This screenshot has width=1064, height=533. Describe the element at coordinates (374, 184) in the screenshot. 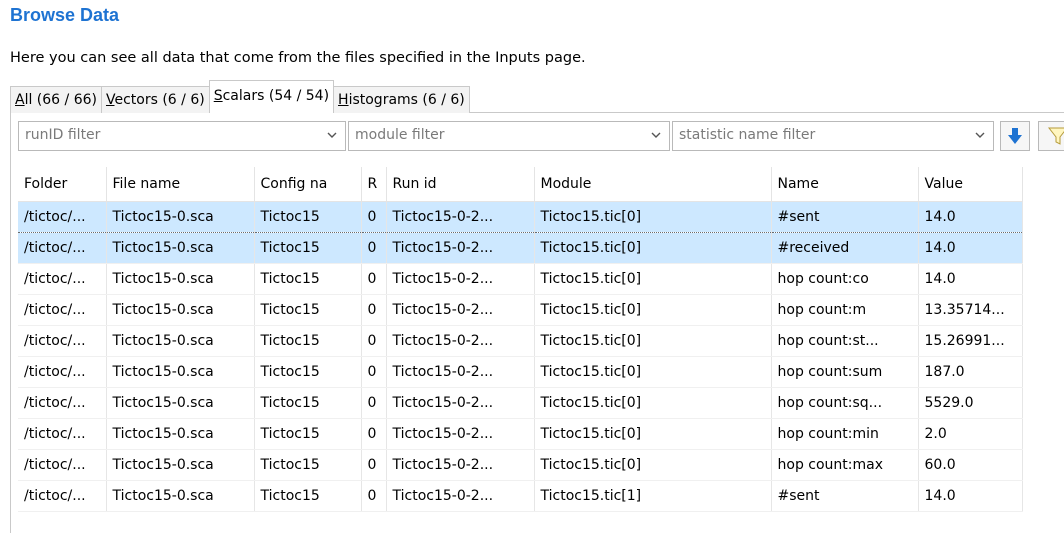

I see `column-header-run-number: R` at that location.